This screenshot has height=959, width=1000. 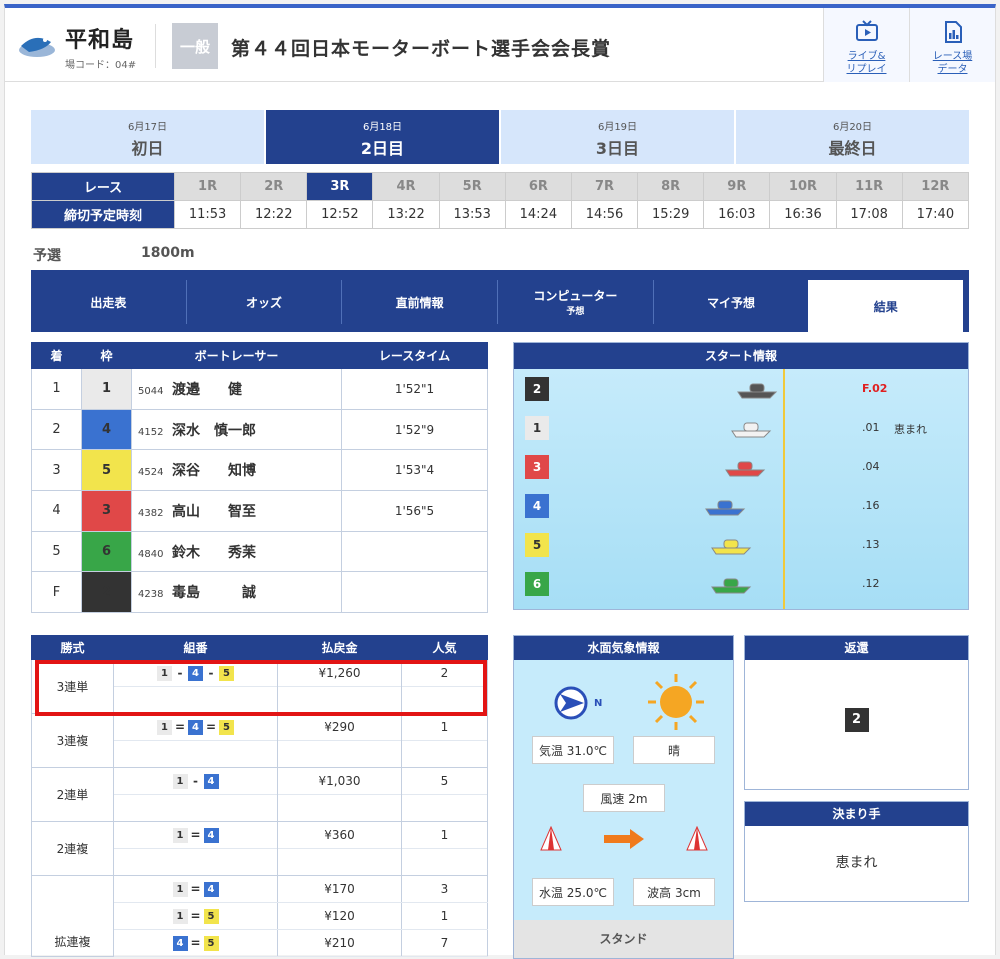 What do you see at coordinates (151, 595) in the screenshot?
I see `racer-reg-number: 4238` at bounding box center [151, 595].